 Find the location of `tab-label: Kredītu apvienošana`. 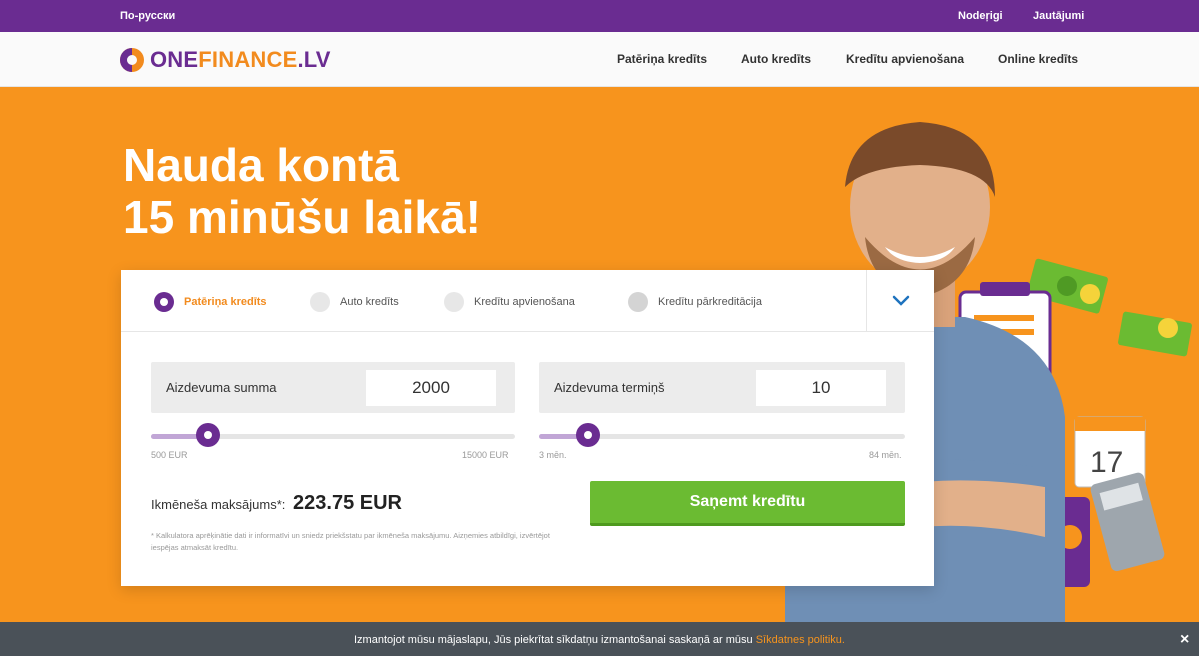

tab-label: Kredītu apvienošana is located at coordinates (524, 302).